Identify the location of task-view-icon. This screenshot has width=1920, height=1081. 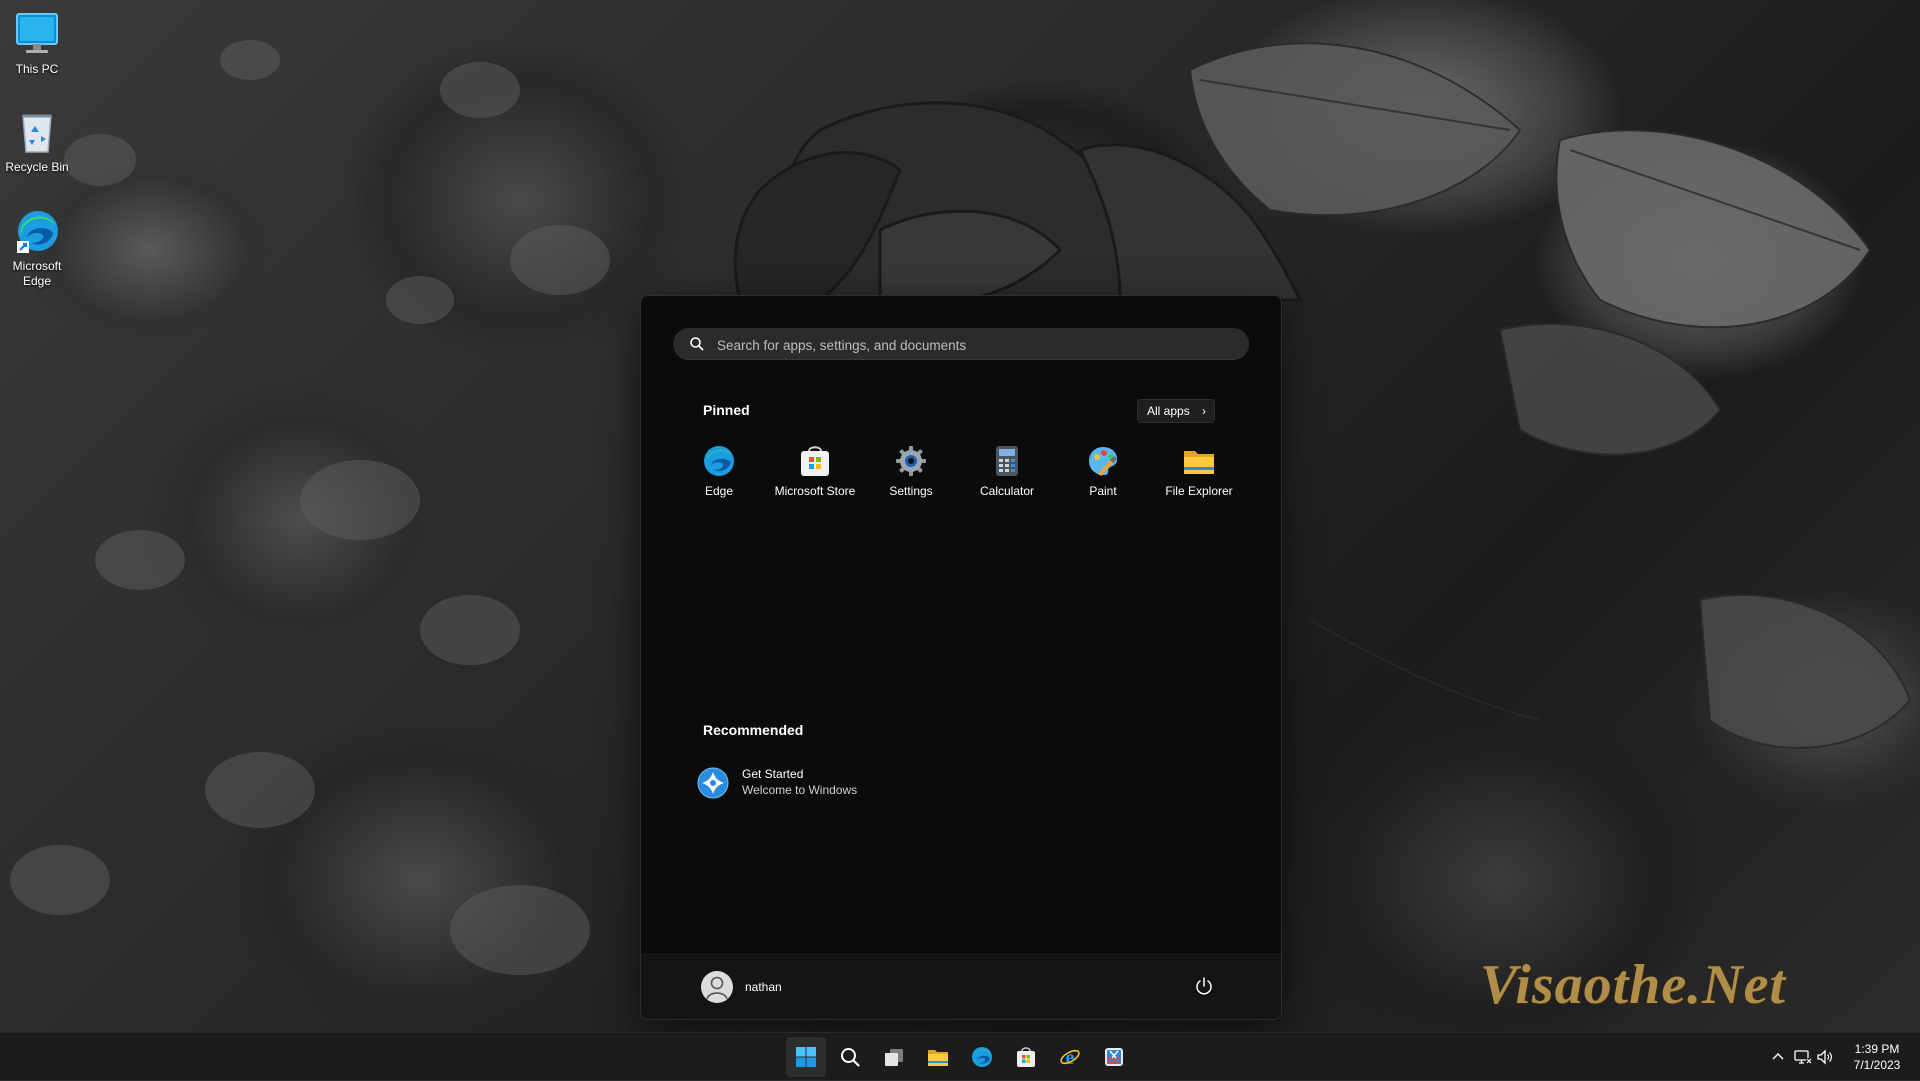
(894, 1057).